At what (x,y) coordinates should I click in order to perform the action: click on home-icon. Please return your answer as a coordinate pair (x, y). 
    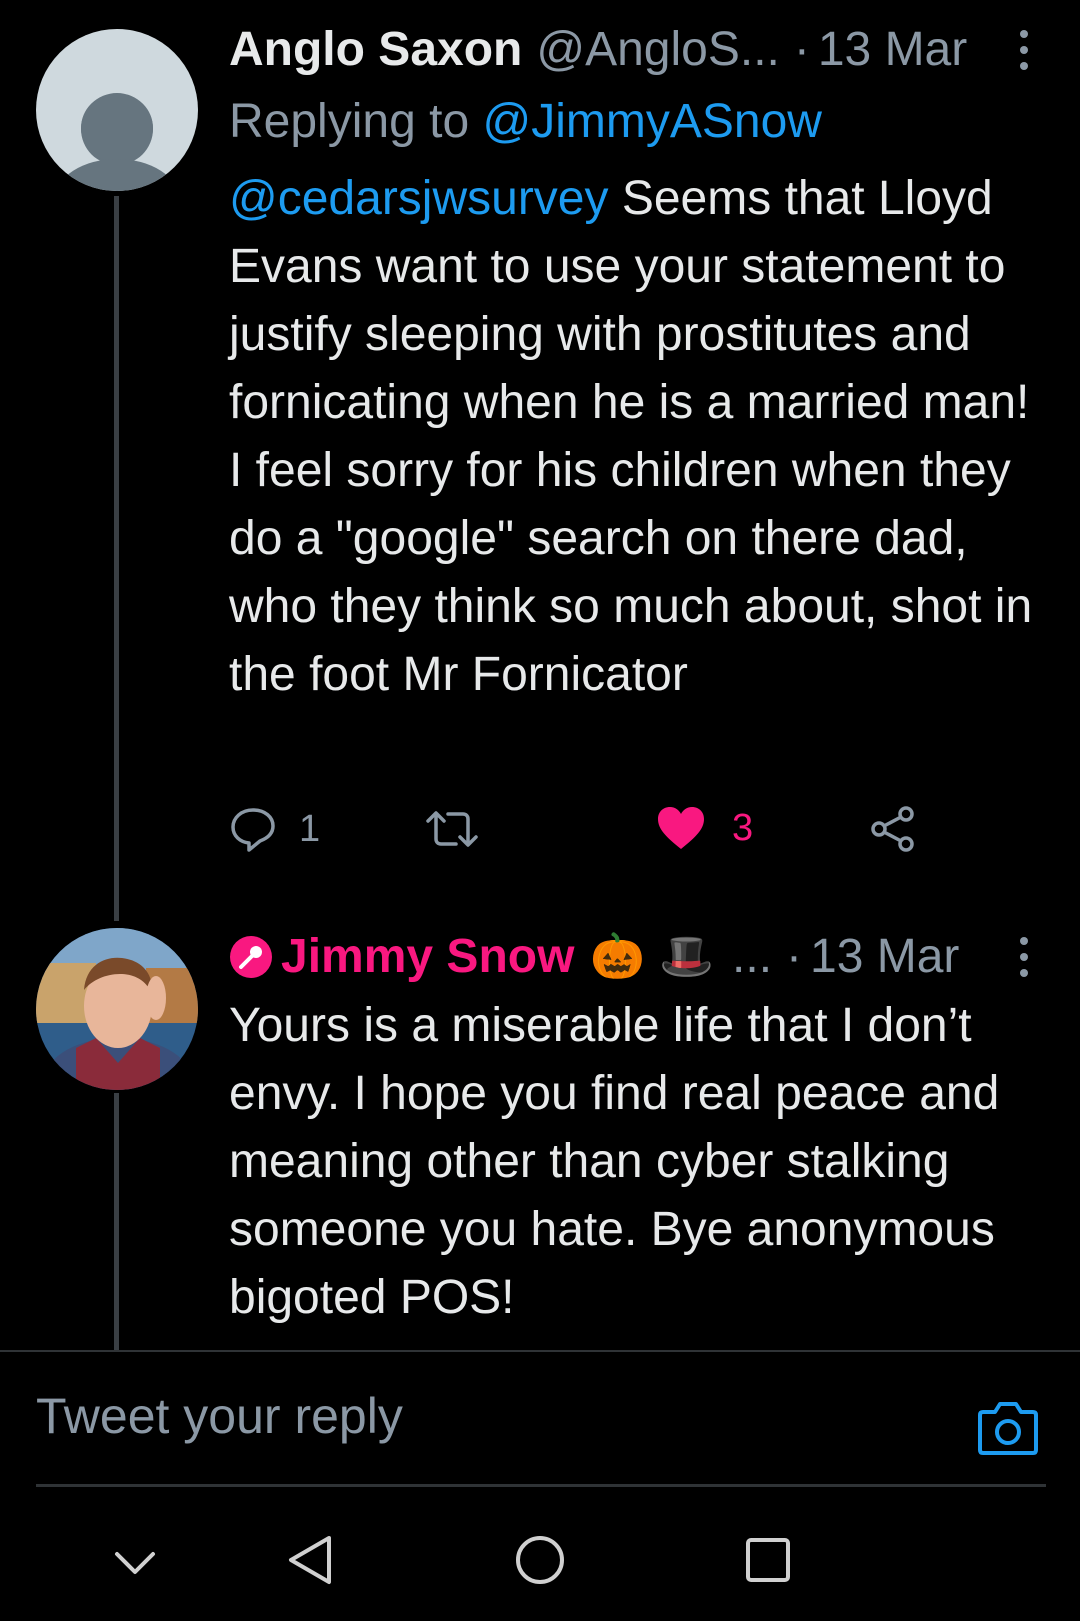
    Looking at the image, I should click on (540, 1560).